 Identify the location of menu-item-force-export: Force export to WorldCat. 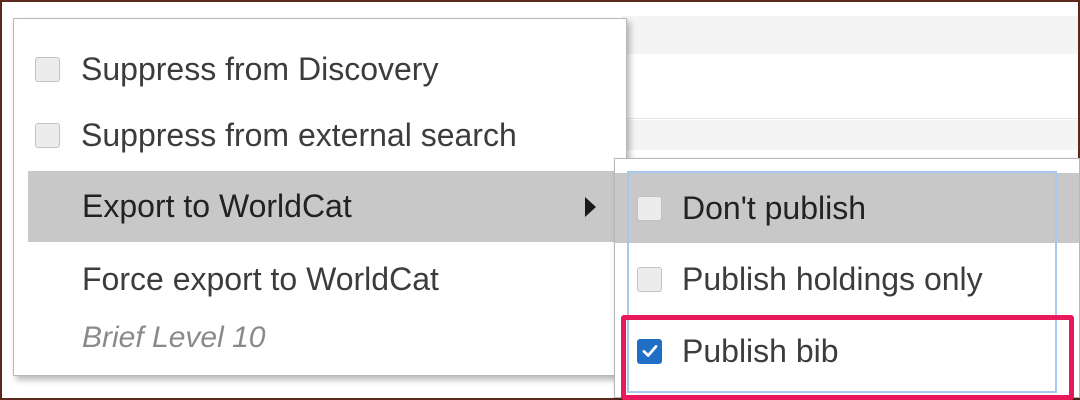
(320, 279).